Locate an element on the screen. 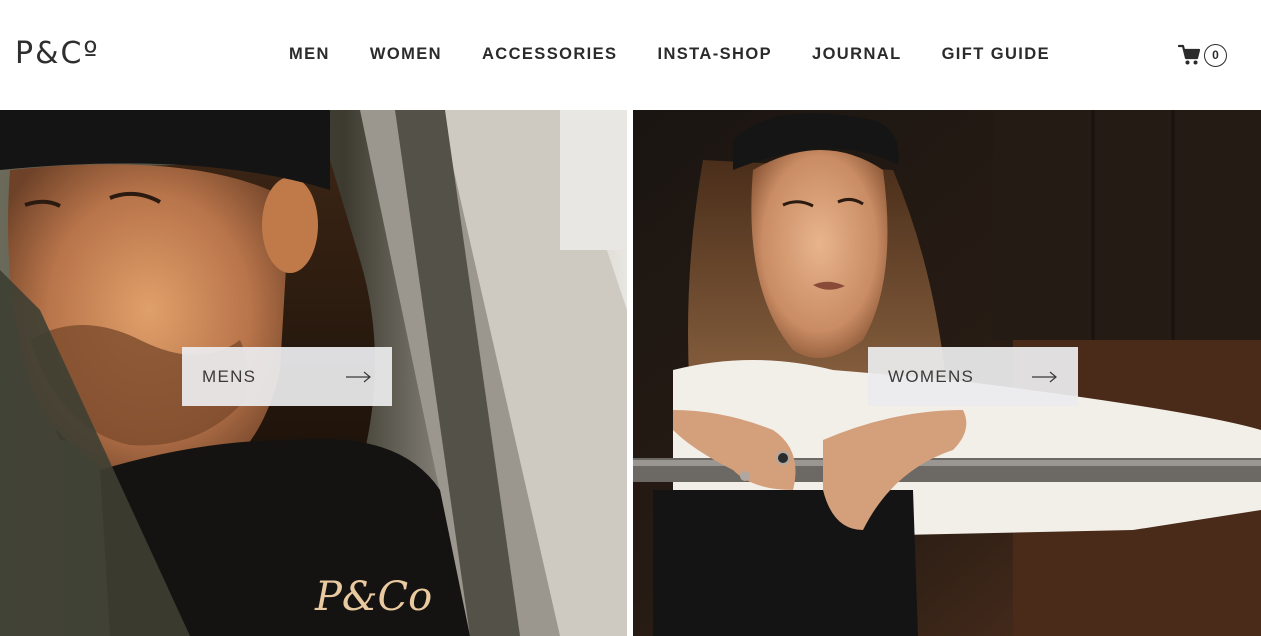 The image size is (1261, 636). nav-item-women: WOMEN is located at coordinates (406, 54).